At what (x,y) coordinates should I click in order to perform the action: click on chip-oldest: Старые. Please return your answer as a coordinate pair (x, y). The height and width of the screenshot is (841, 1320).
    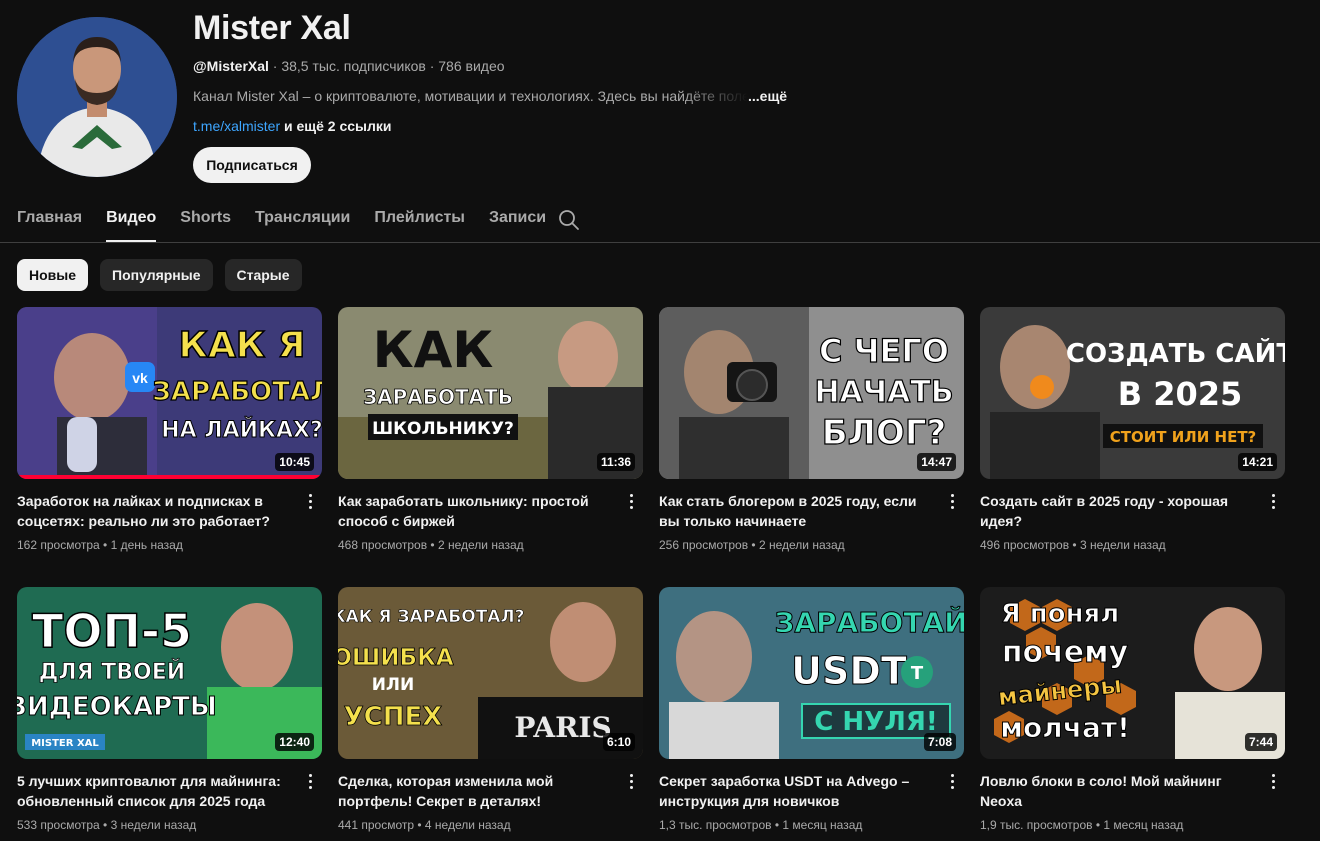
    Looking at the image, I should click on (263, 275).